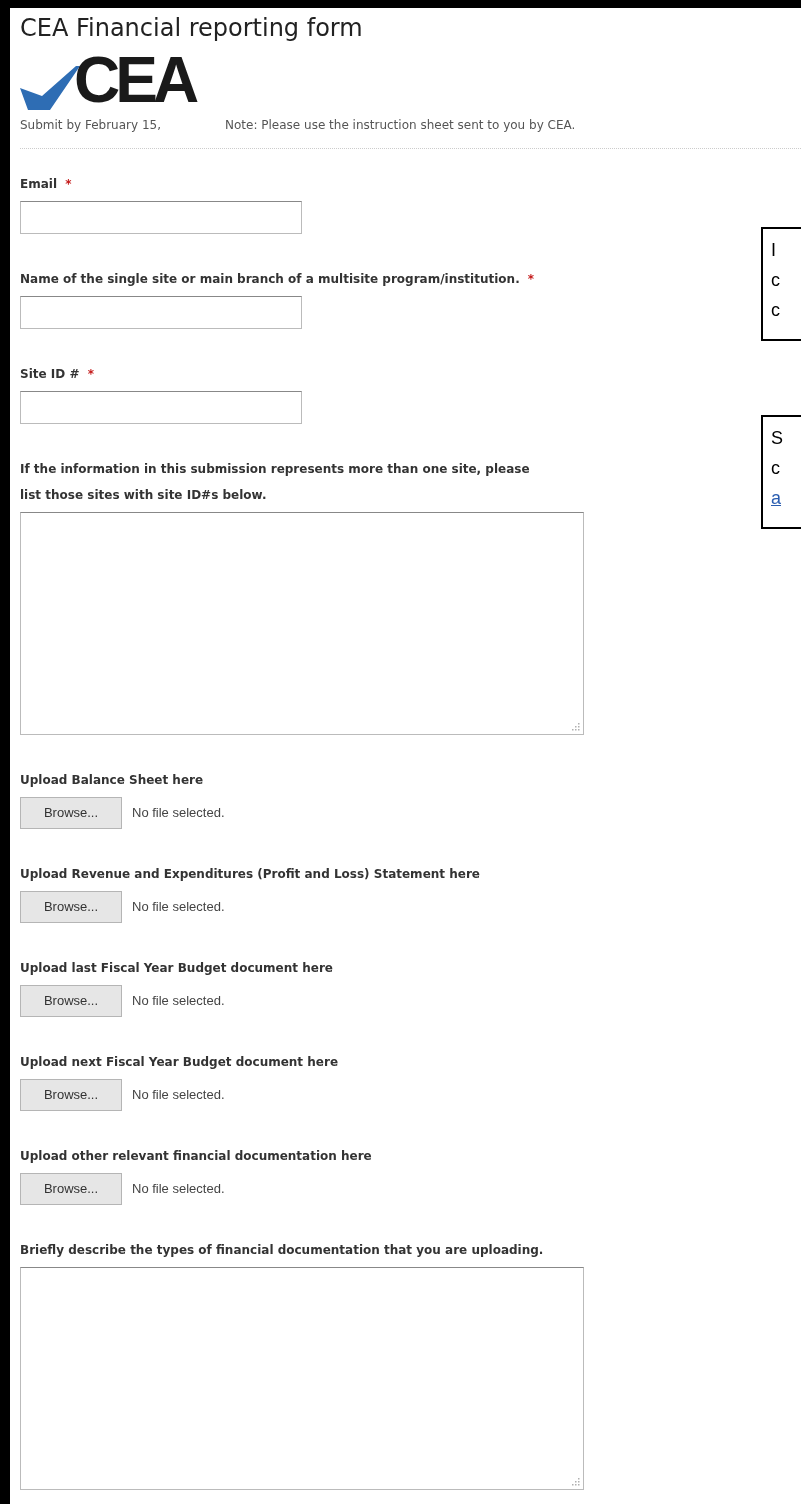  What do you see at coordinates (774, 250) in the screenshot?
I see `info-text: I` at bounding box center [774, 250].